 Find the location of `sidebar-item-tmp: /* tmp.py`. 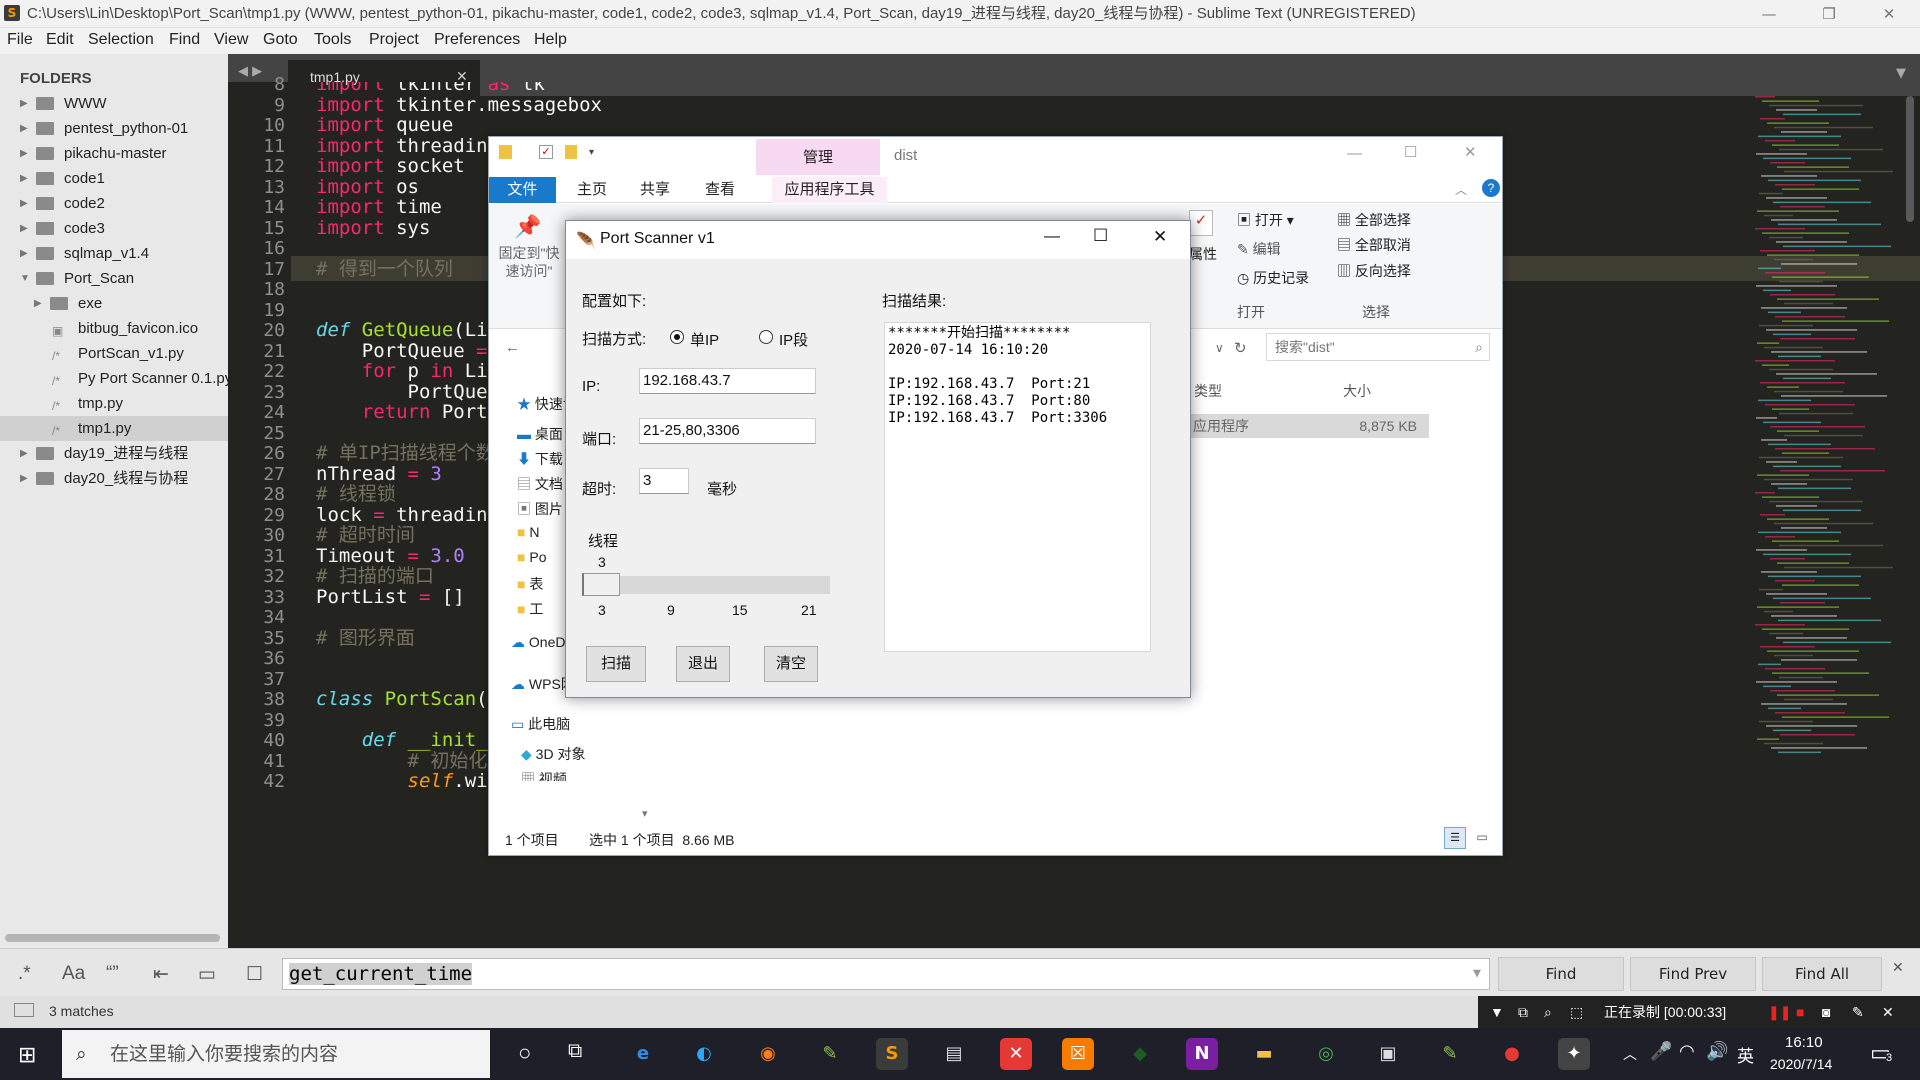

sidebar-item-tmp: /* tmp.py is located at coordinates (114, 403).